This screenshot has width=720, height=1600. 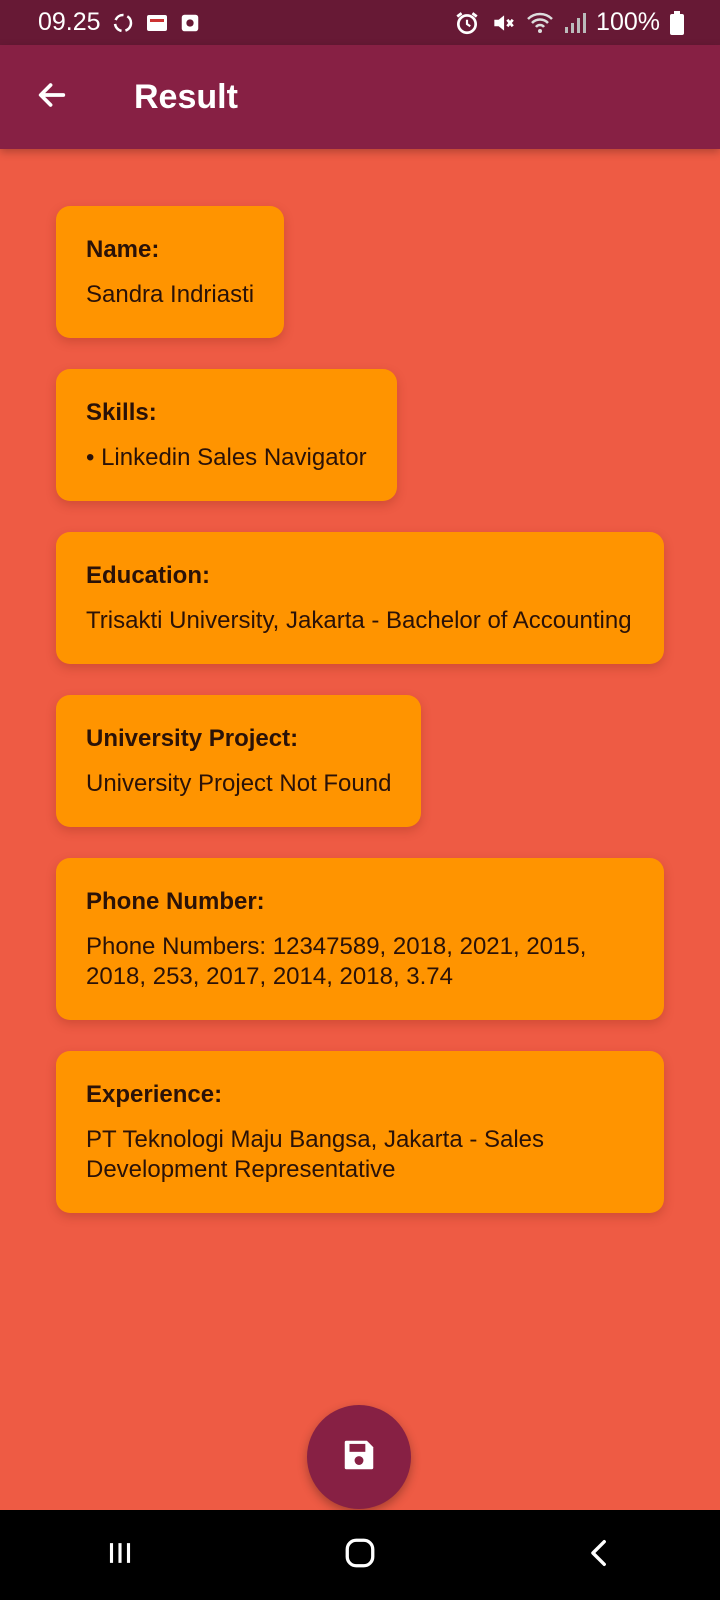 What do you see at coordinates (677, 22) in the screenshot?
I see `battery-icon` at bounding box center [677, 22].